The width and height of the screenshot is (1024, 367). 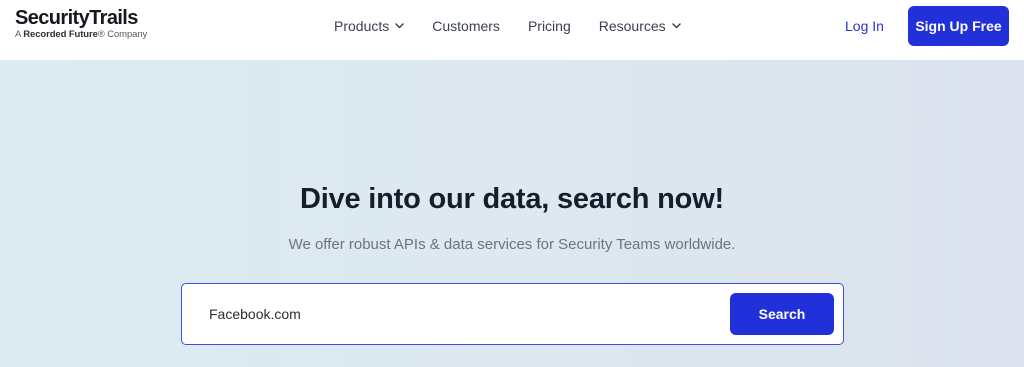 I want to click on logo-tagline: A Recorded Future® Company, so click(x=81, y=34).